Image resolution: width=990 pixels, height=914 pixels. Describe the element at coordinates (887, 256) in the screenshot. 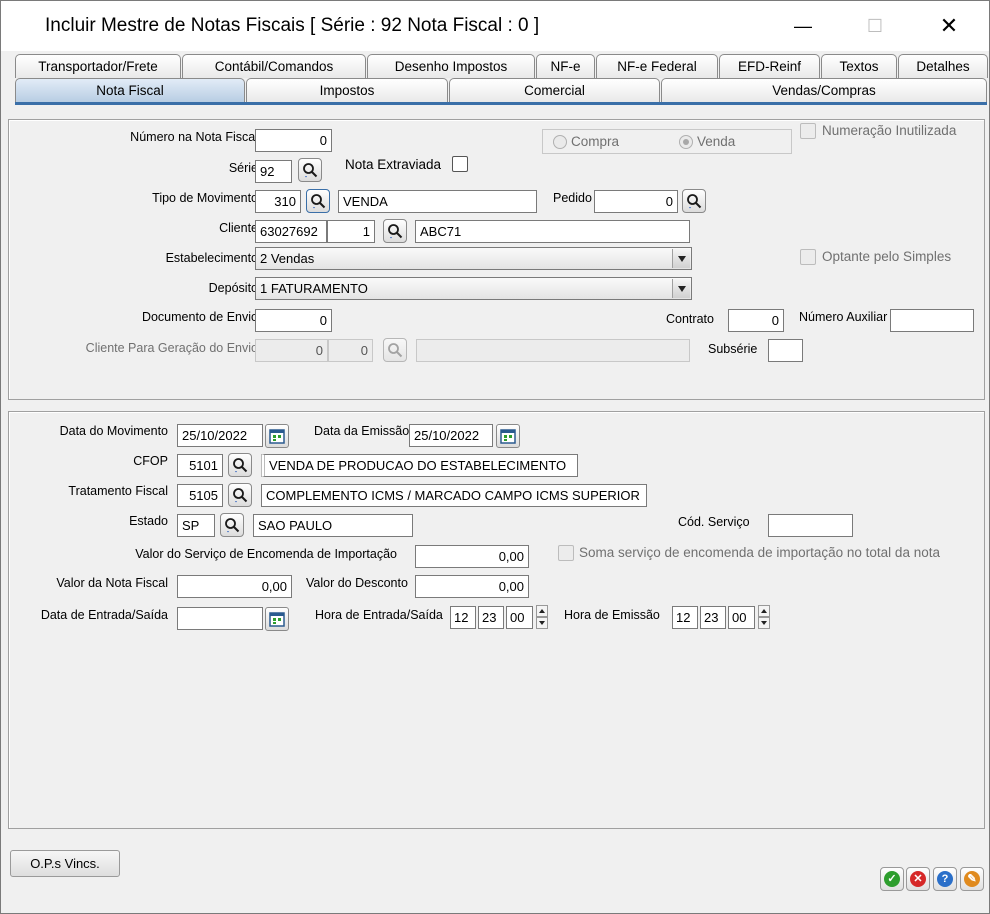

I see `optante-simples-label: Optante pelo Simples` at that location.